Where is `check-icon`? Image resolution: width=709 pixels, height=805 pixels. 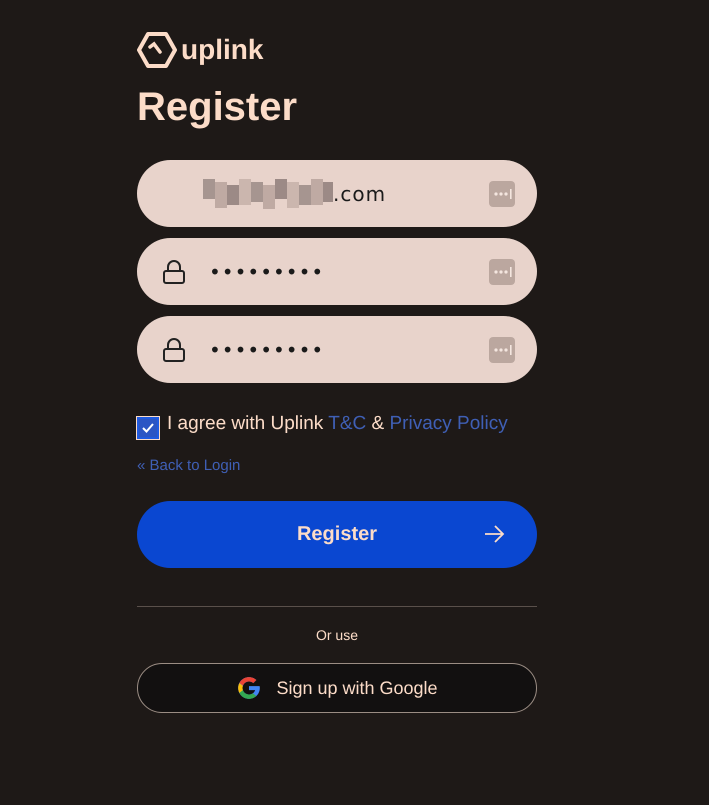 check-icon is located at coordinates (148, 428).